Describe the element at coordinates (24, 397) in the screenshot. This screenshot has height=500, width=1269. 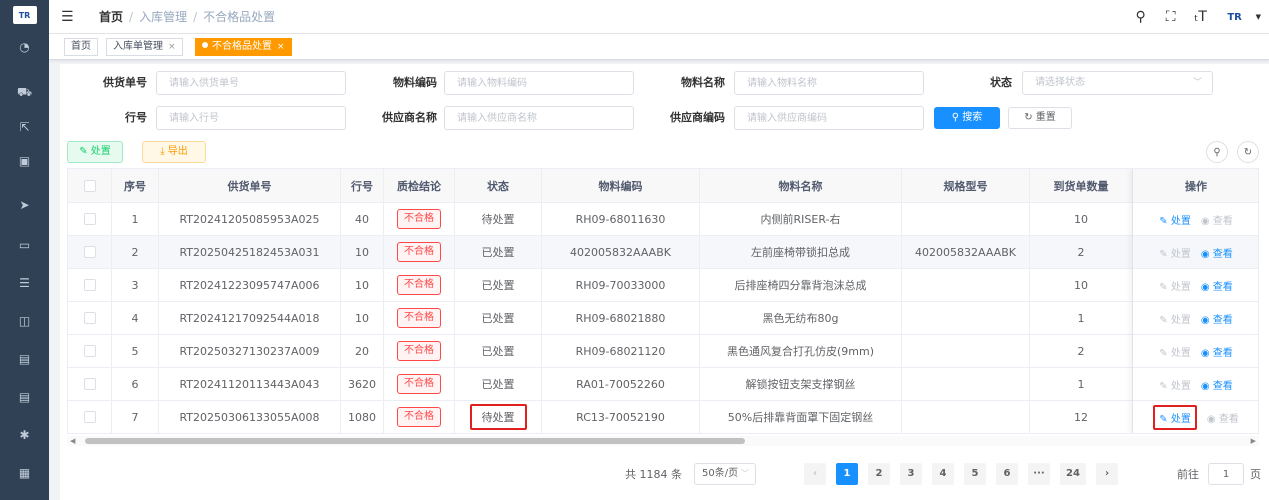
I see `sidebar-item-record-2: ▤` at that location.